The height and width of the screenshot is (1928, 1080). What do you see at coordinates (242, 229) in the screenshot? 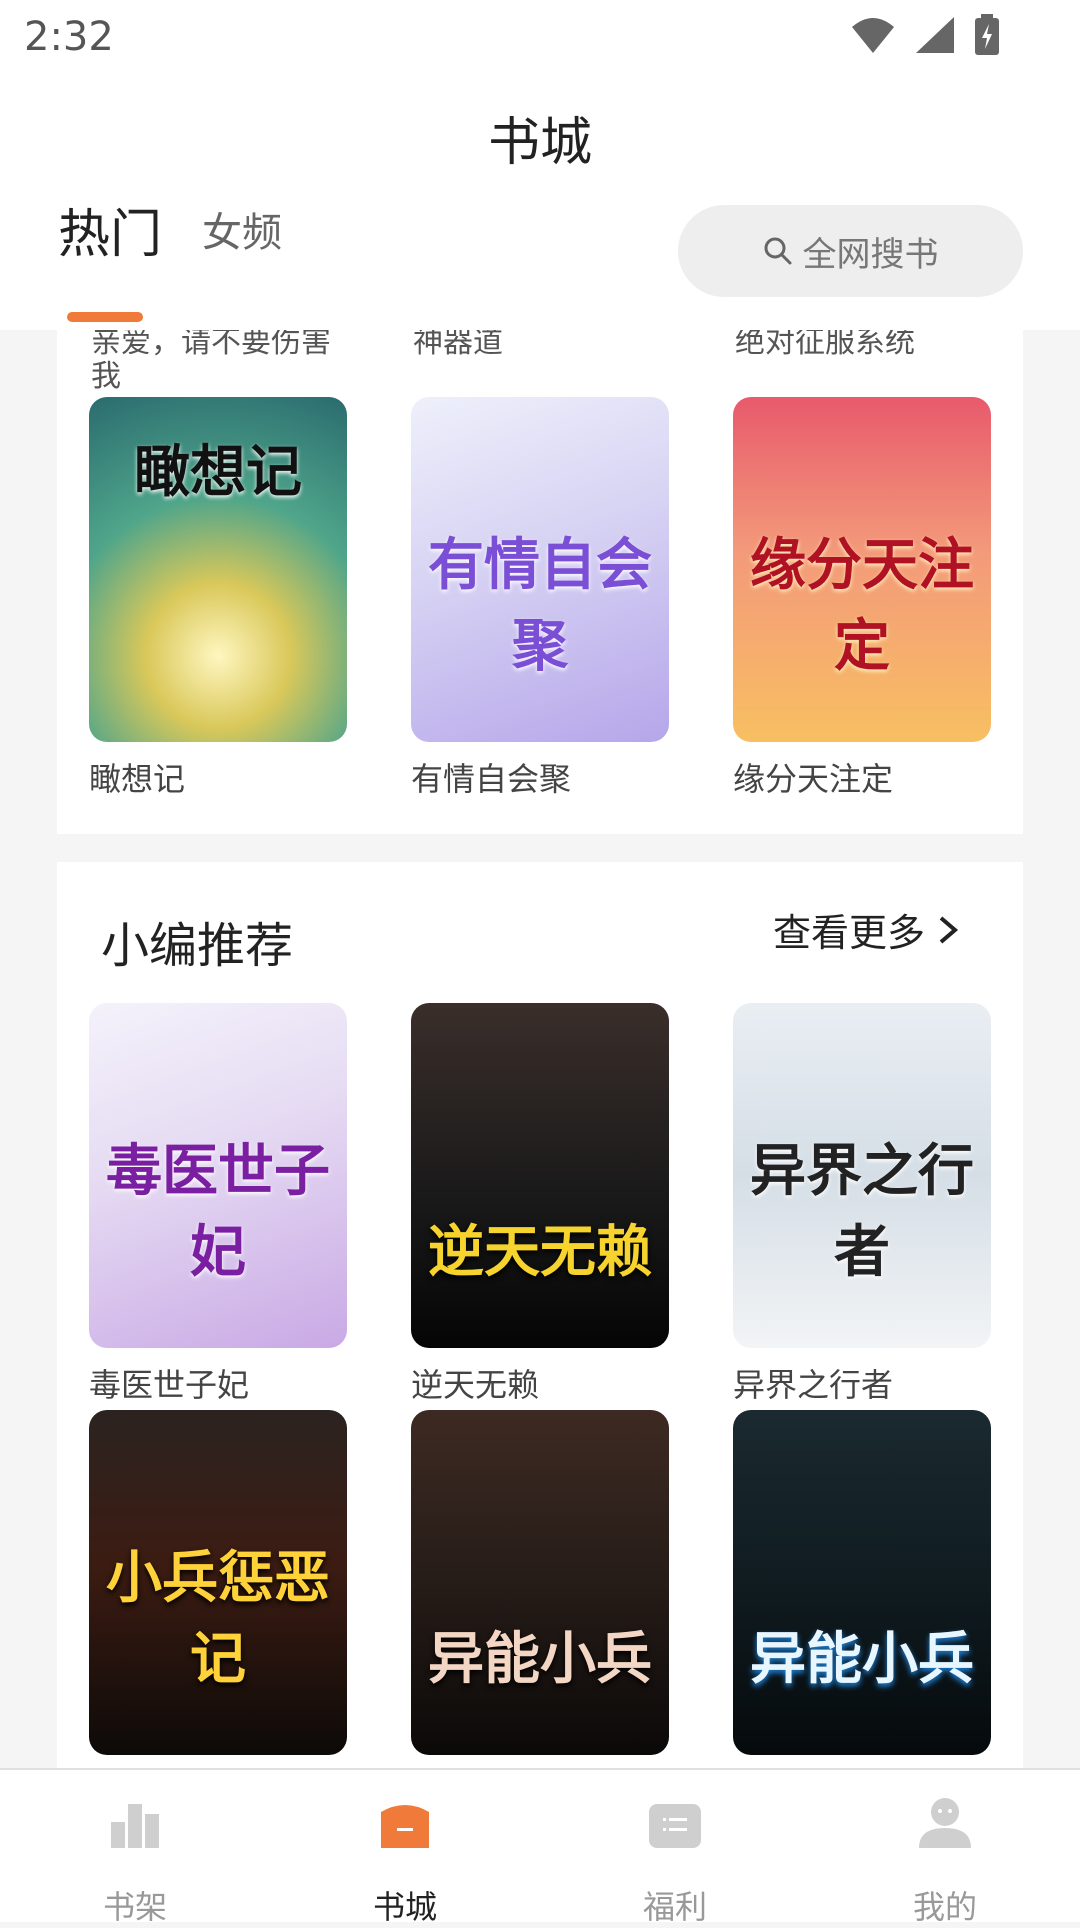
I see `tab-female: 女频` at bounding box center [242, 229].